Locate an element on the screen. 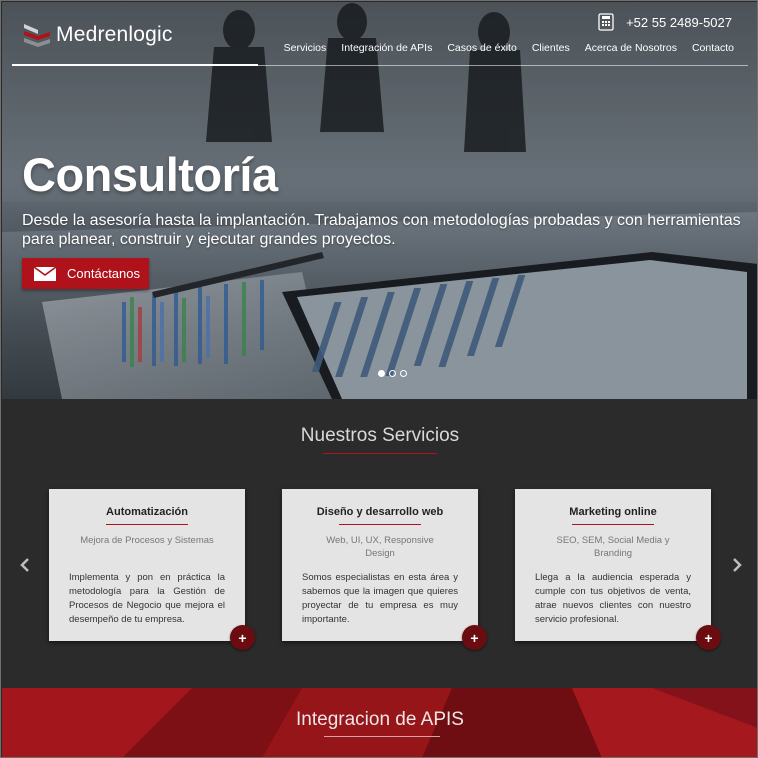 The height and width of the screenshot is (758, 758). apis-section: Integracion de APIS is located at coordinates (379, 722).